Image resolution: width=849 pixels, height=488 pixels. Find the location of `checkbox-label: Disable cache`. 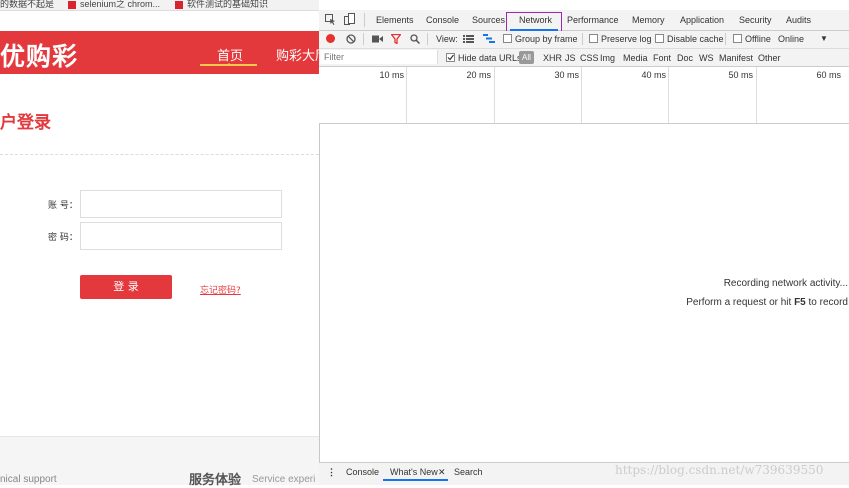

checkbox-label: Disable cache is located at coordinates (695, 39).